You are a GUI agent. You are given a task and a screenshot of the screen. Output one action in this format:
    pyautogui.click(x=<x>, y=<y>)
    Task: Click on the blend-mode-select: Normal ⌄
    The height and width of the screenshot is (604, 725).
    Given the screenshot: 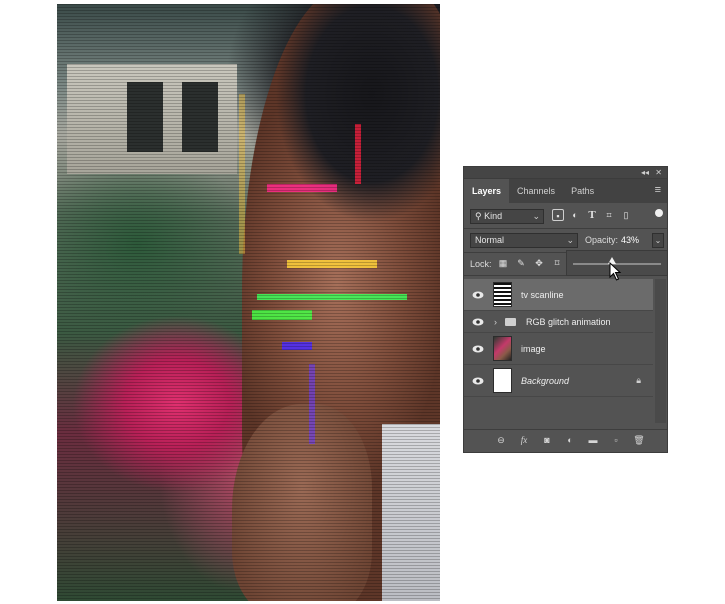 What is the action you would take?
    pyautogui.click(x=524, y=240)
    